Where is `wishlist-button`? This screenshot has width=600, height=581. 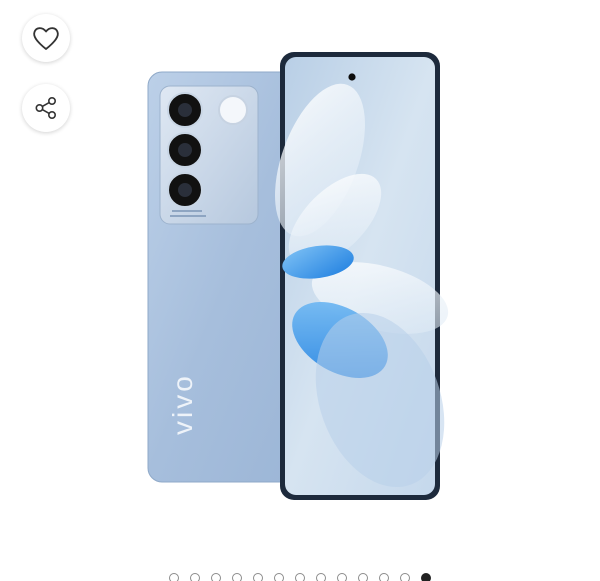 wishlist-button is located at coordinates (46, 38).